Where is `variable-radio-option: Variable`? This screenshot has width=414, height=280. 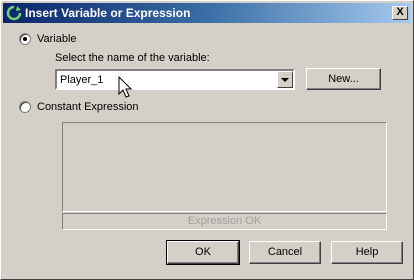 variable-radio-option: Variable is located at coordinates (48, 39).